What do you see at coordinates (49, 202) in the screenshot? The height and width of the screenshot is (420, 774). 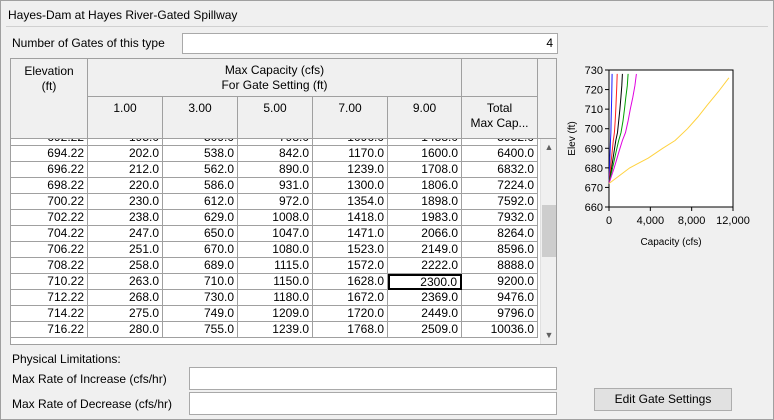 I see `elevation-cell: 700.22` at bounding box center [49, 202].